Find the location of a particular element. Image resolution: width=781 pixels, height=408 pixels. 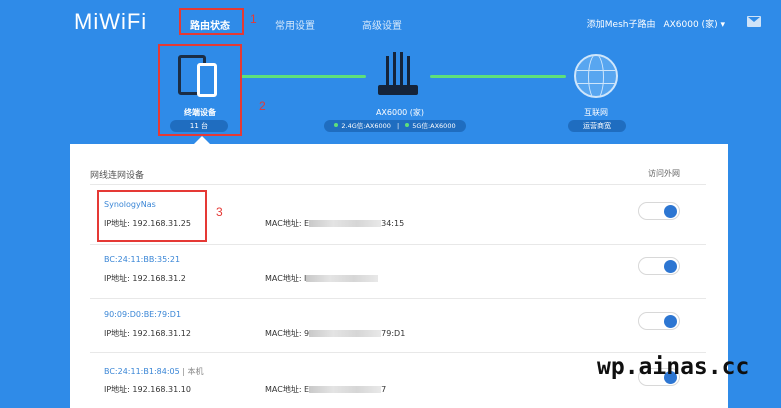

annotation-number-3: 3 is located at coordinates (219, 212).